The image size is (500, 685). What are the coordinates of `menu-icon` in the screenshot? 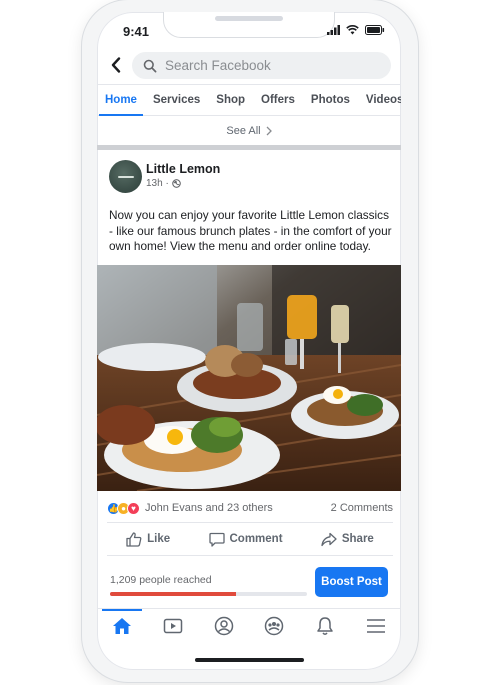 It's located at (375, 625).